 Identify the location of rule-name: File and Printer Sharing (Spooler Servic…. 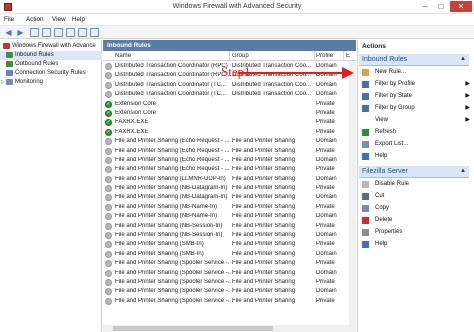
(172, 272).